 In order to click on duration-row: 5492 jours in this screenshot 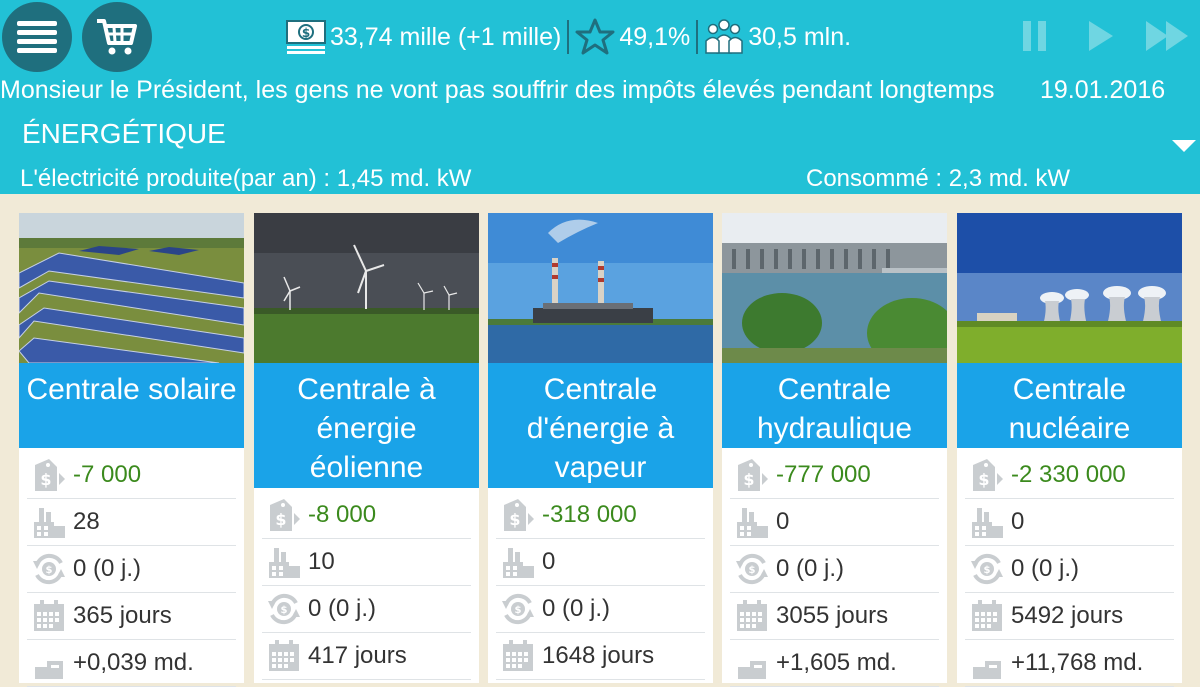, I will do `click(1069, 616)`.